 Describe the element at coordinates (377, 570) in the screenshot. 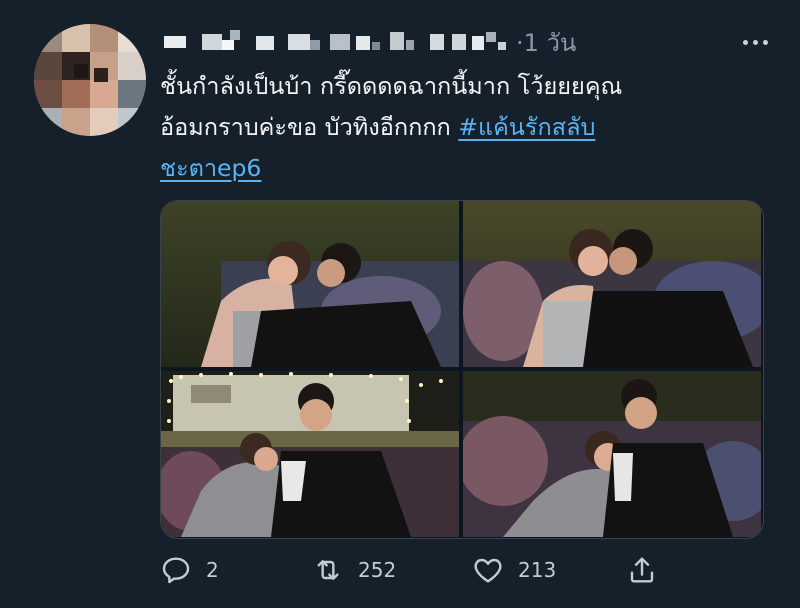

I see `retweet-count: 252` at that location.